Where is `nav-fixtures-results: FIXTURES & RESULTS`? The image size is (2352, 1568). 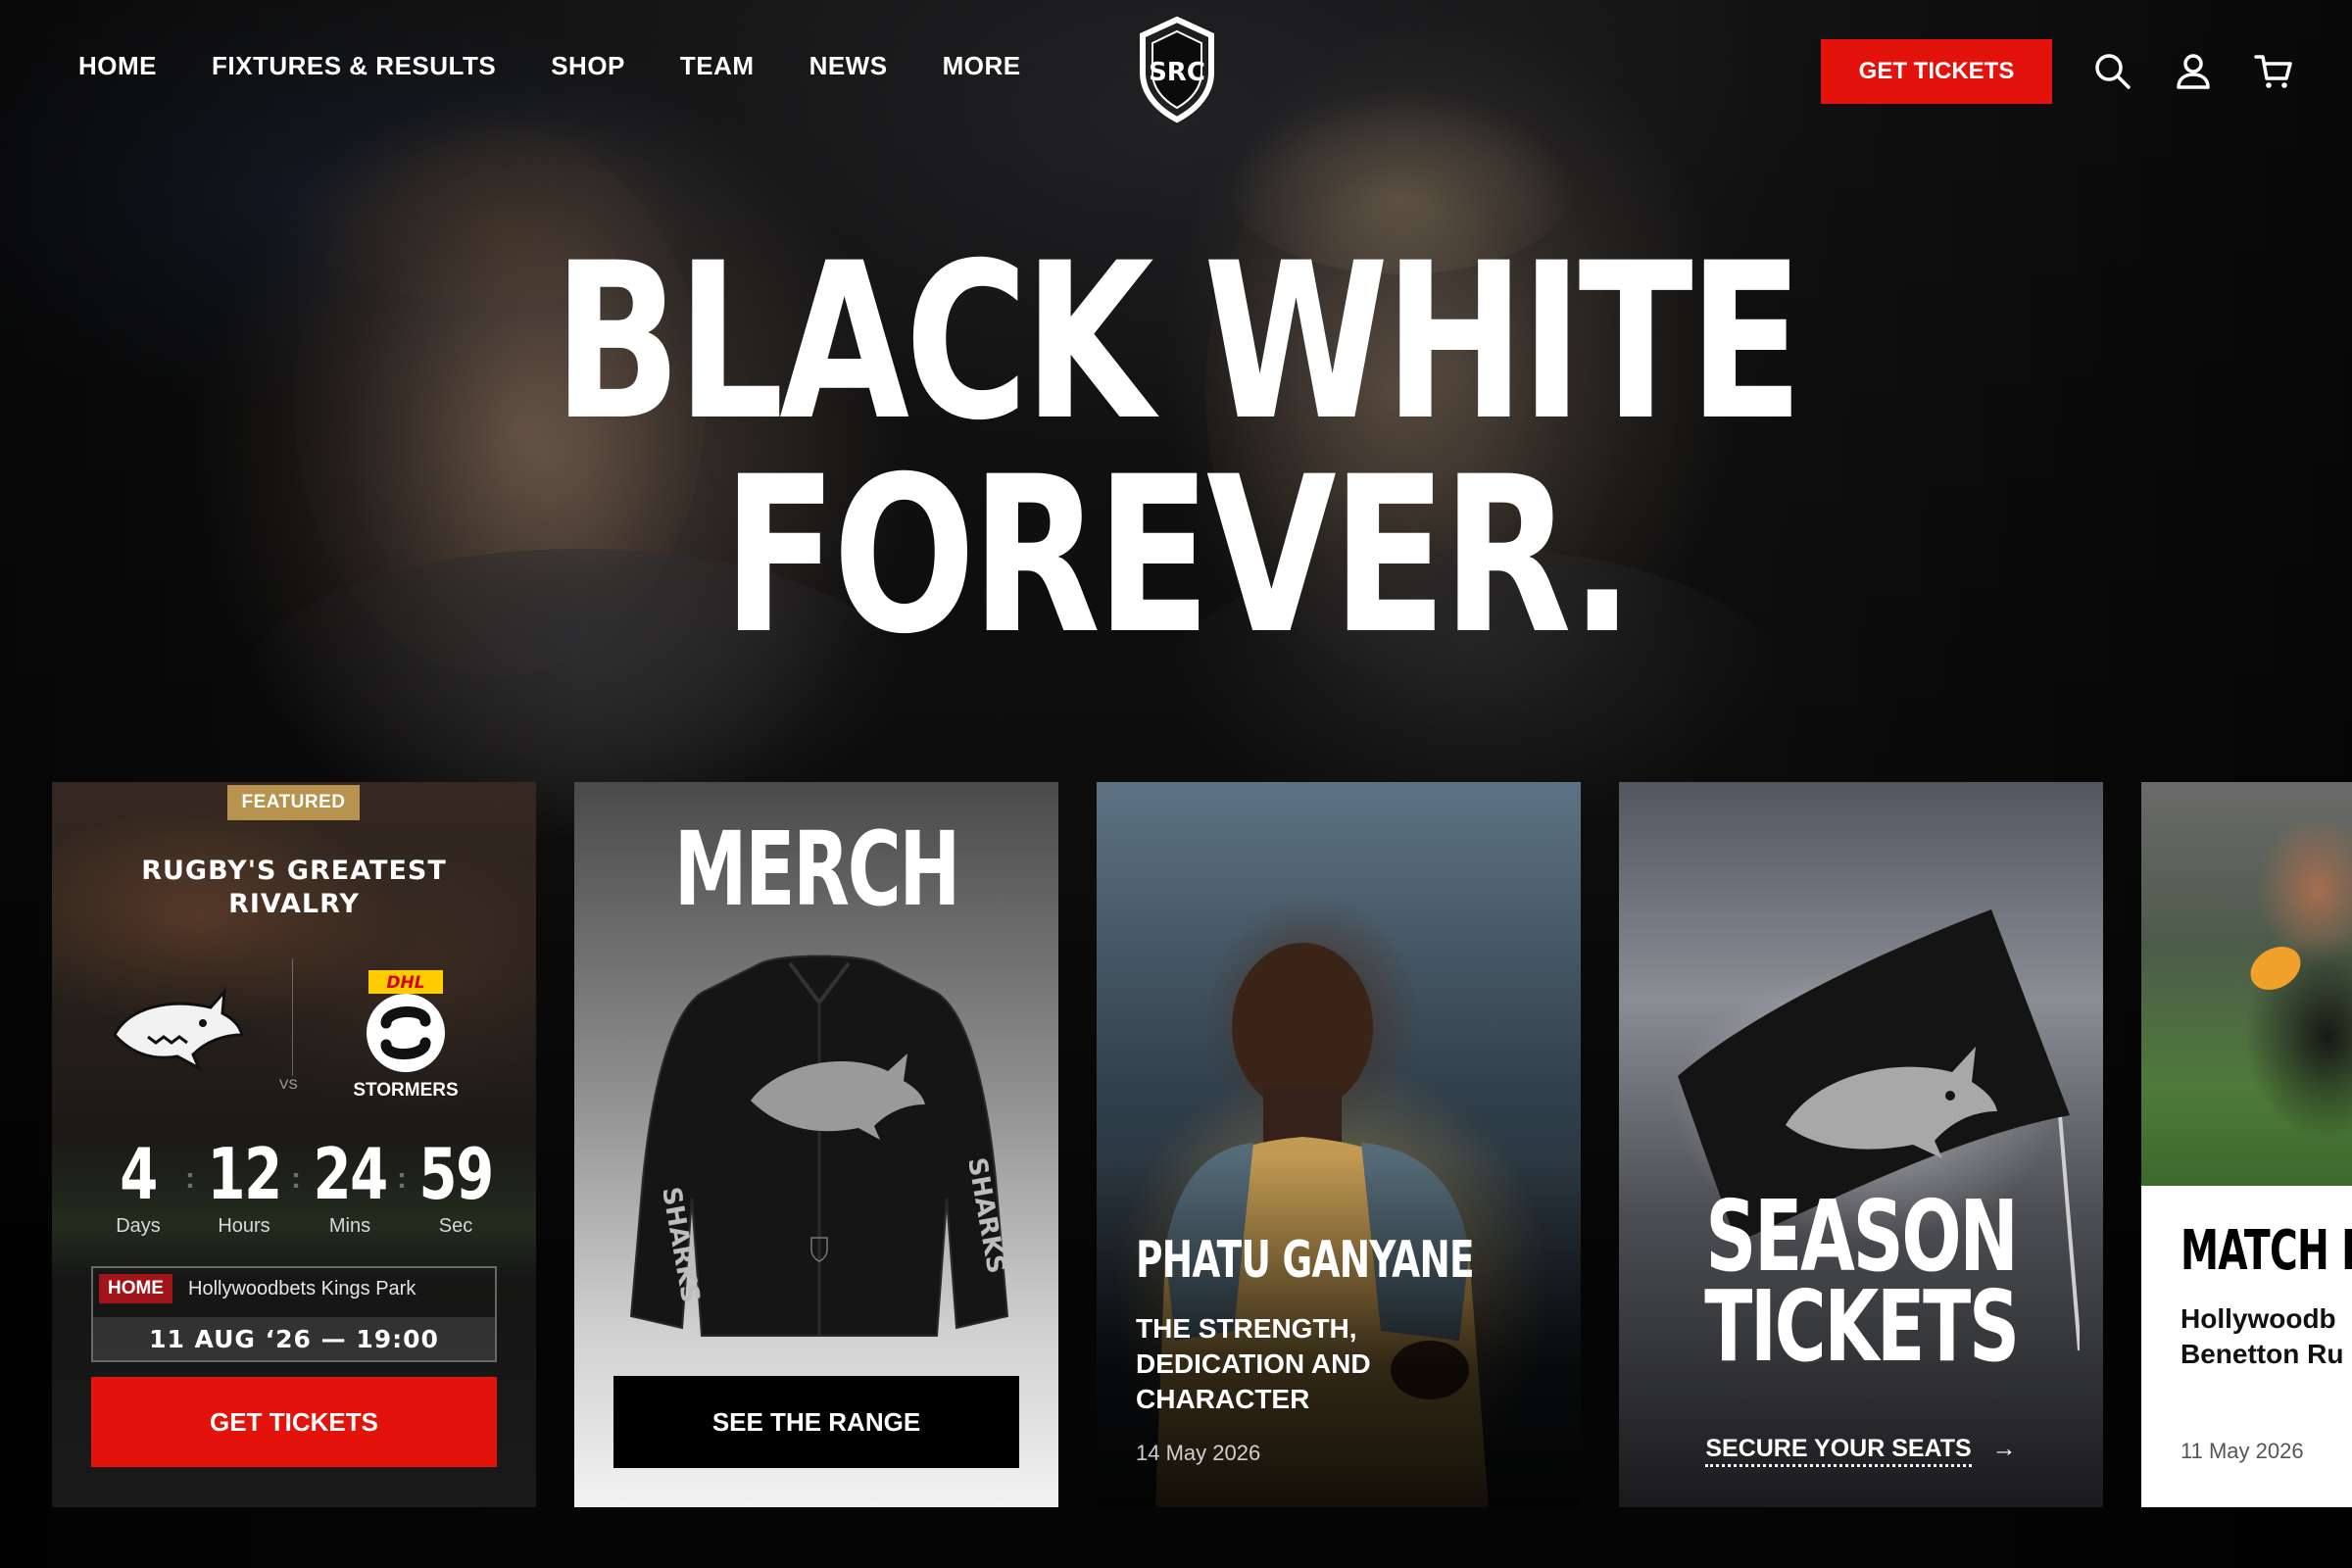 nav-fixtures-results: FIXTURES & RESULTS is located at coordinates (354, 66).